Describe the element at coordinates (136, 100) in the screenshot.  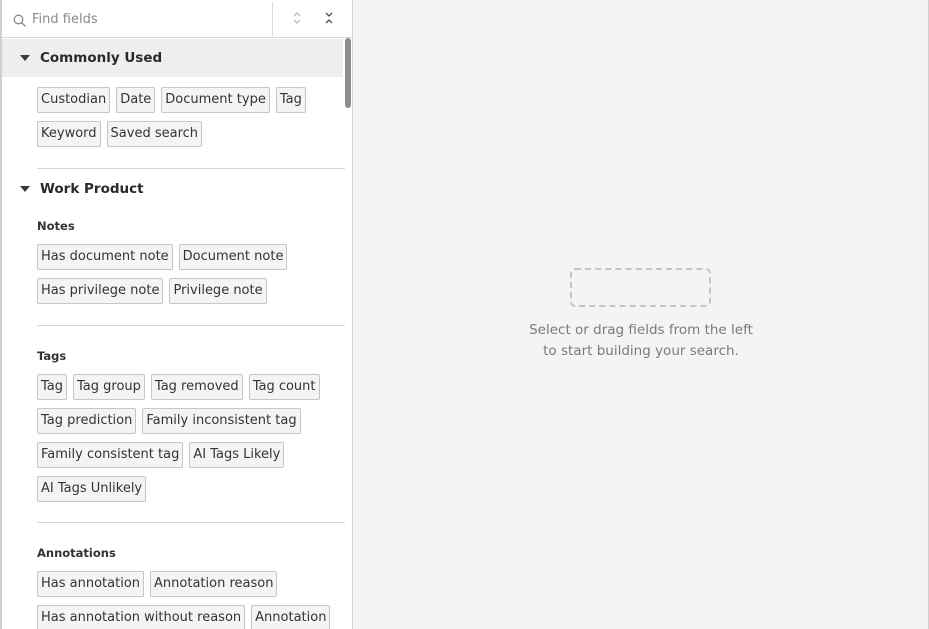
I see `field-chip: Date` at that location.